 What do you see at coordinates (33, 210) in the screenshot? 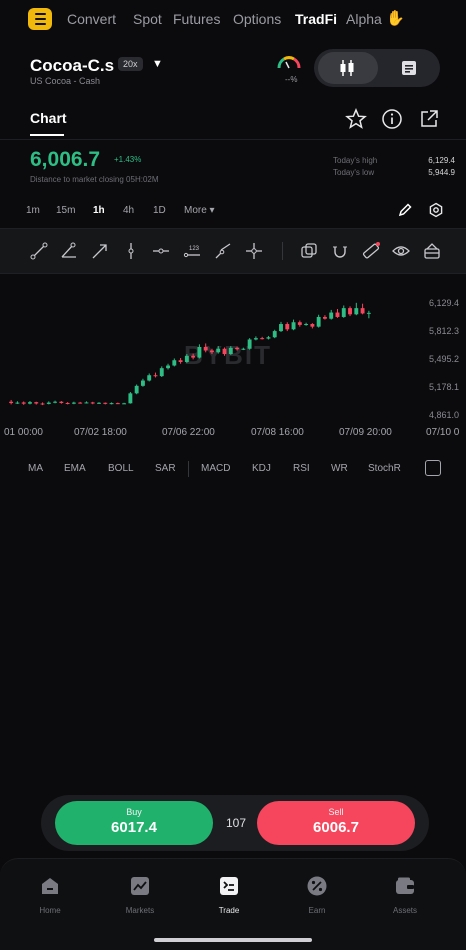
I see `interval-1m: 1m` at bounding box center [33, 210].